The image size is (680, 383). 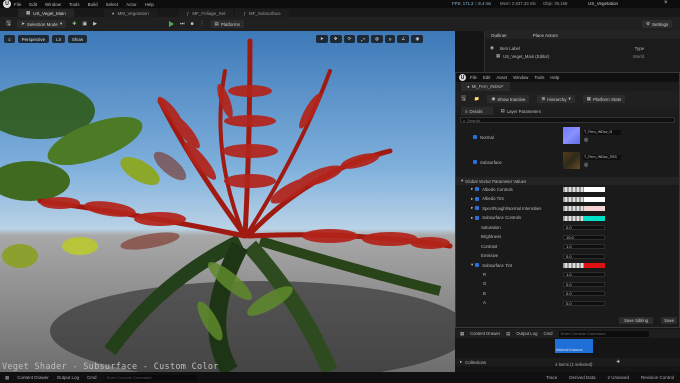 What do you see at coordinates (567, 181) in the screenshot?
I see `group-global-vector-parameters: ▾ Global Vector Parameter Values` at bounding box center [567, 181].